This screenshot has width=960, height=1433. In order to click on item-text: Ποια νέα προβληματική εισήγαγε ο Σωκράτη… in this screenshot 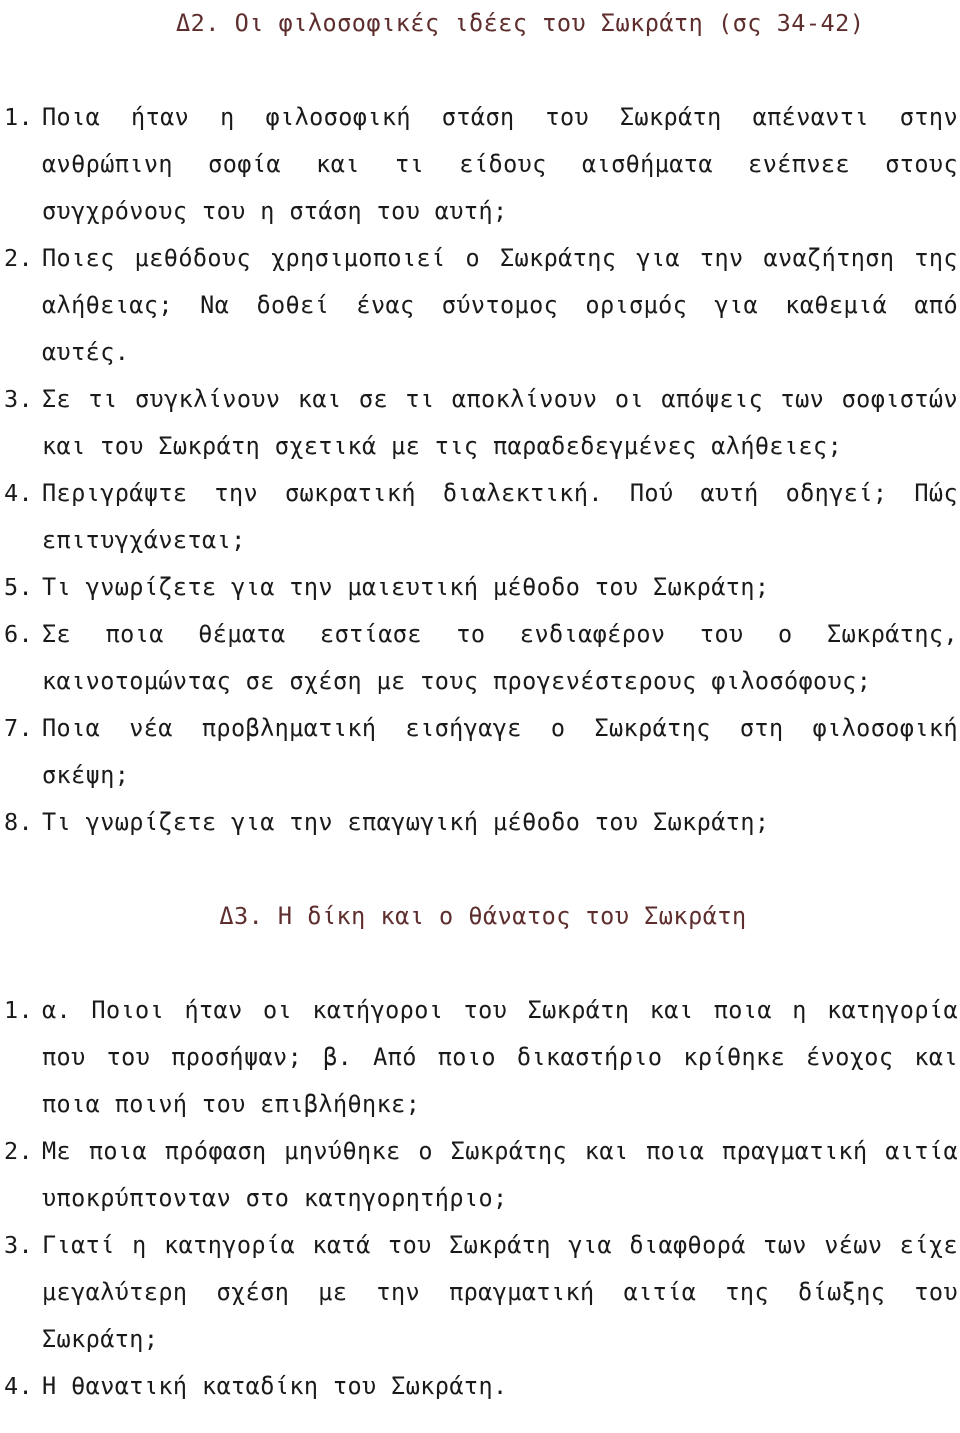, I will do `click(500, 751)`.